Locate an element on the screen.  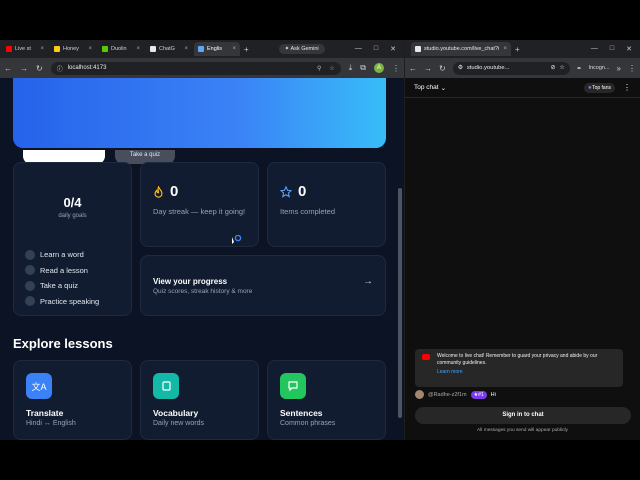
goal-item: Practice speaking is located at coordinates (62, 302).